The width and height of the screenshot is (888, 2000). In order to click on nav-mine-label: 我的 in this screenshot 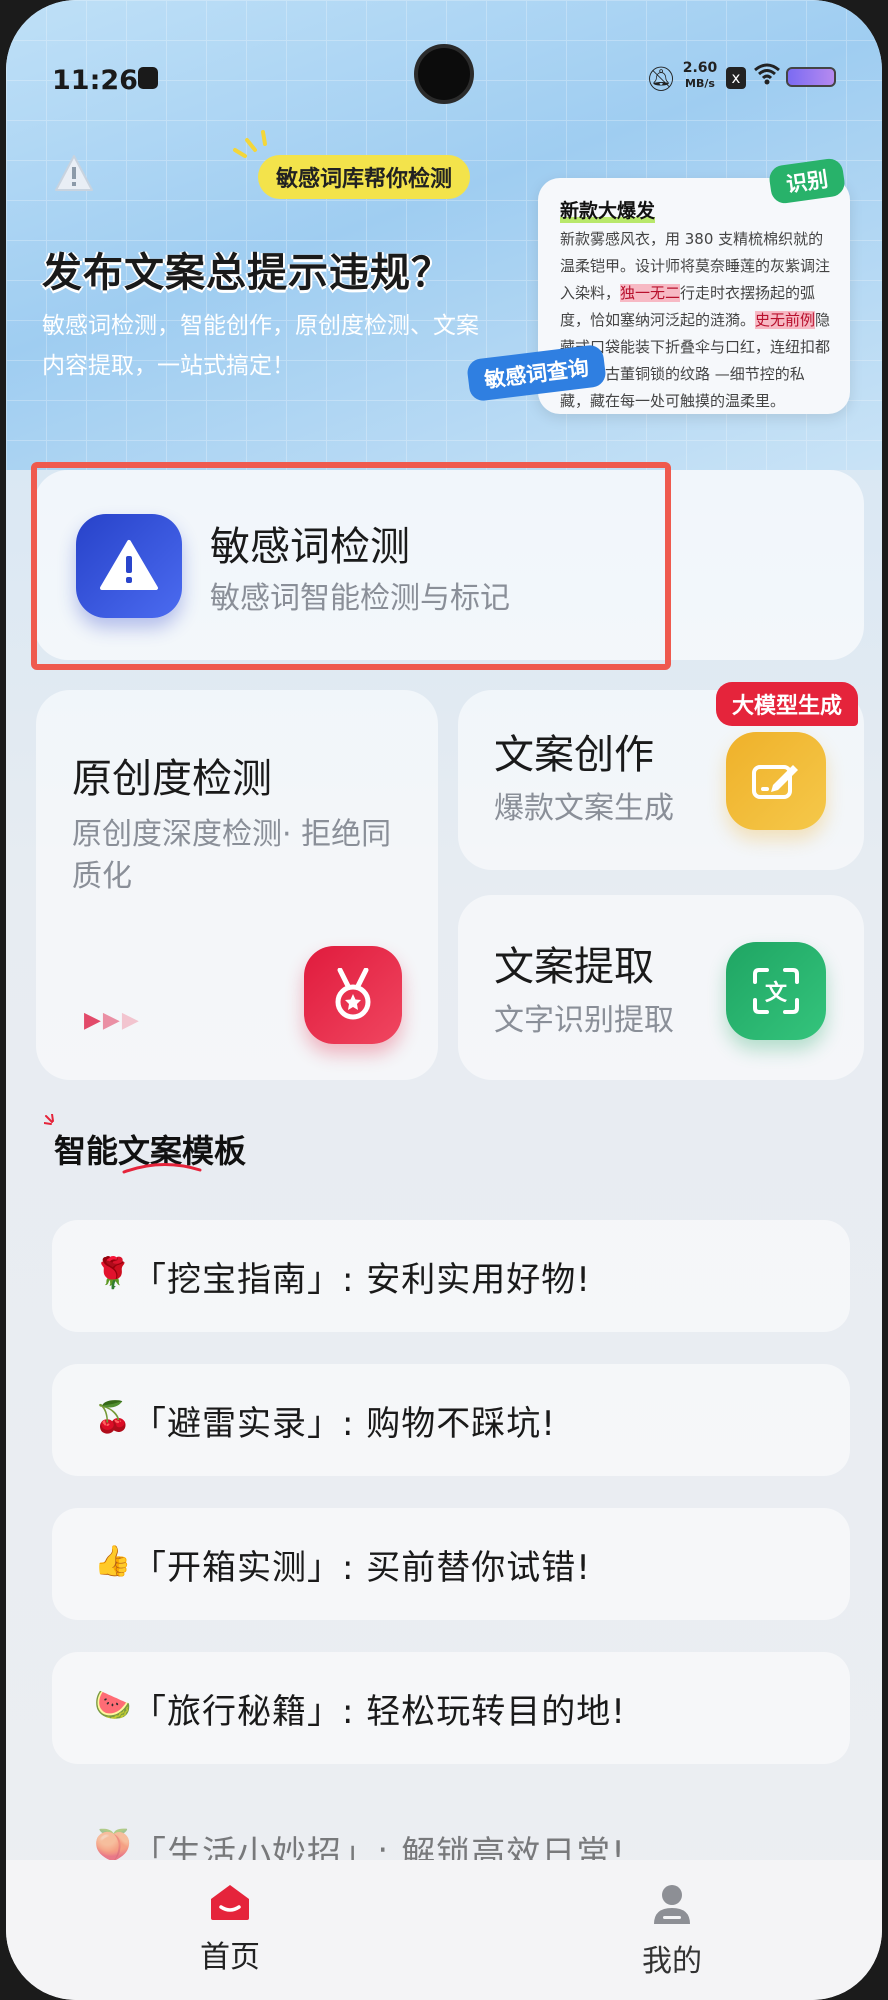, I will do `click(672, 1961)`.